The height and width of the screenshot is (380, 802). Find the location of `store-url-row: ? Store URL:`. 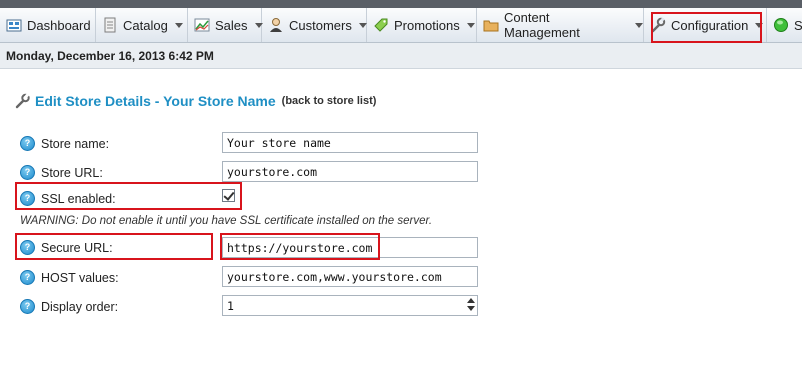

store-url-row: ? Store URL: is located at coordinates (61, 172).